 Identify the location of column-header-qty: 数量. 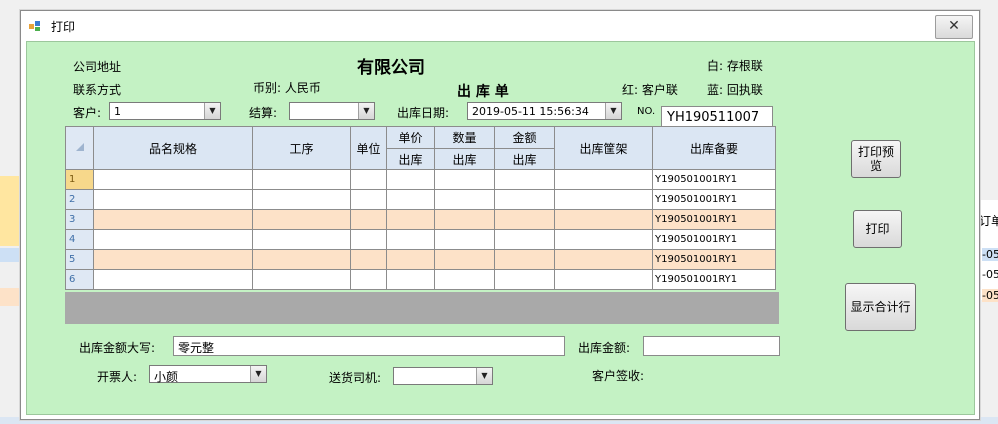
(464, 137).